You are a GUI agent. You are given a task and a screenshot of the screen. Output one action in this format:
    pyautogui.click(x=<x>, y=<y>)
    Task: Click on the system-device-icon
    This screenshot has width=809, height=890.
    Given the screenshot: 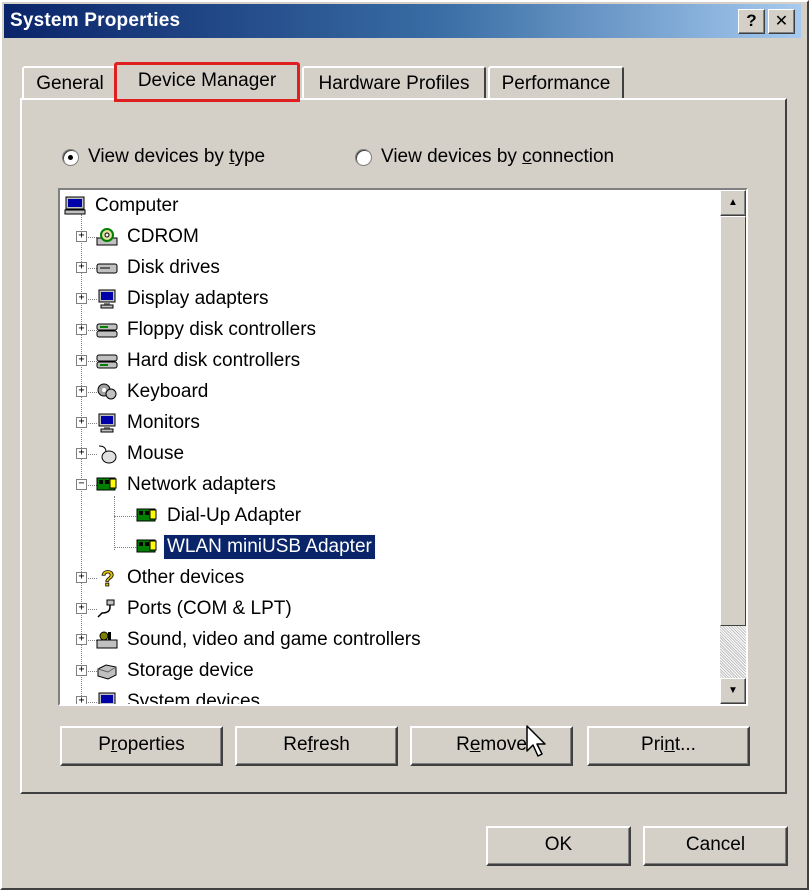 What is the action you would take?
    pyautogui.click(x=107, y=698)
    